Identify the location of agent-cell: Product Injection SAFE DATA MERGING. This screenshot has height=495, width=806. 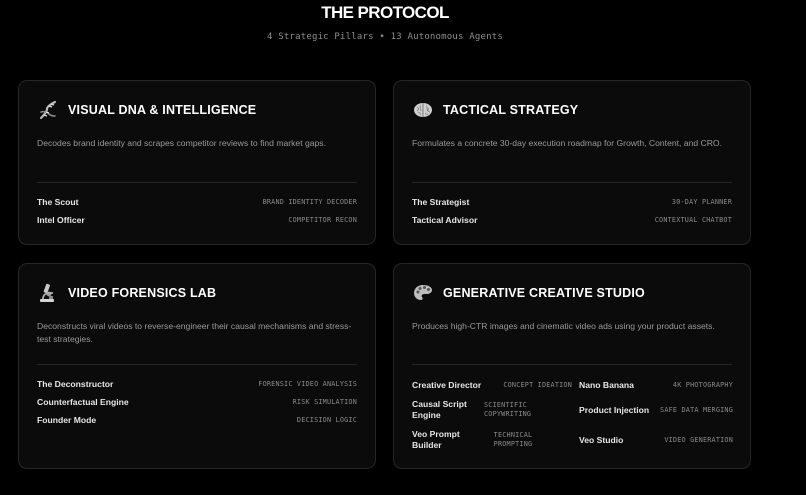
(656, 410).